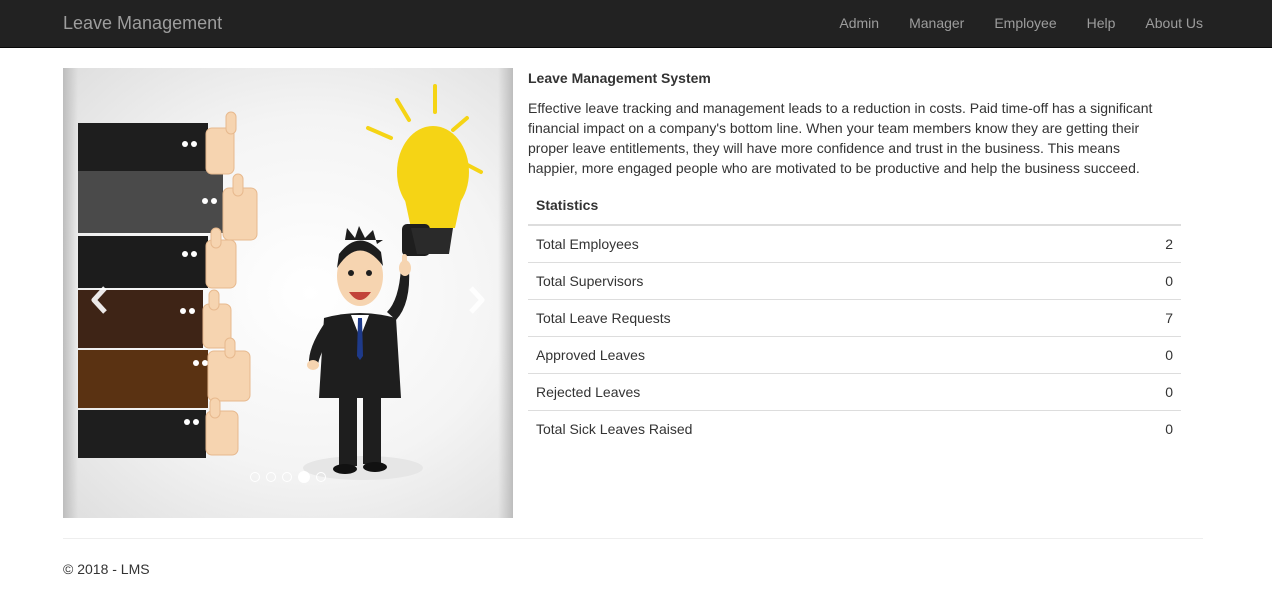 This screenshot has width=1272, height=592. I want to click on table-row: Total Leave Requests 7, so click(854, 318).